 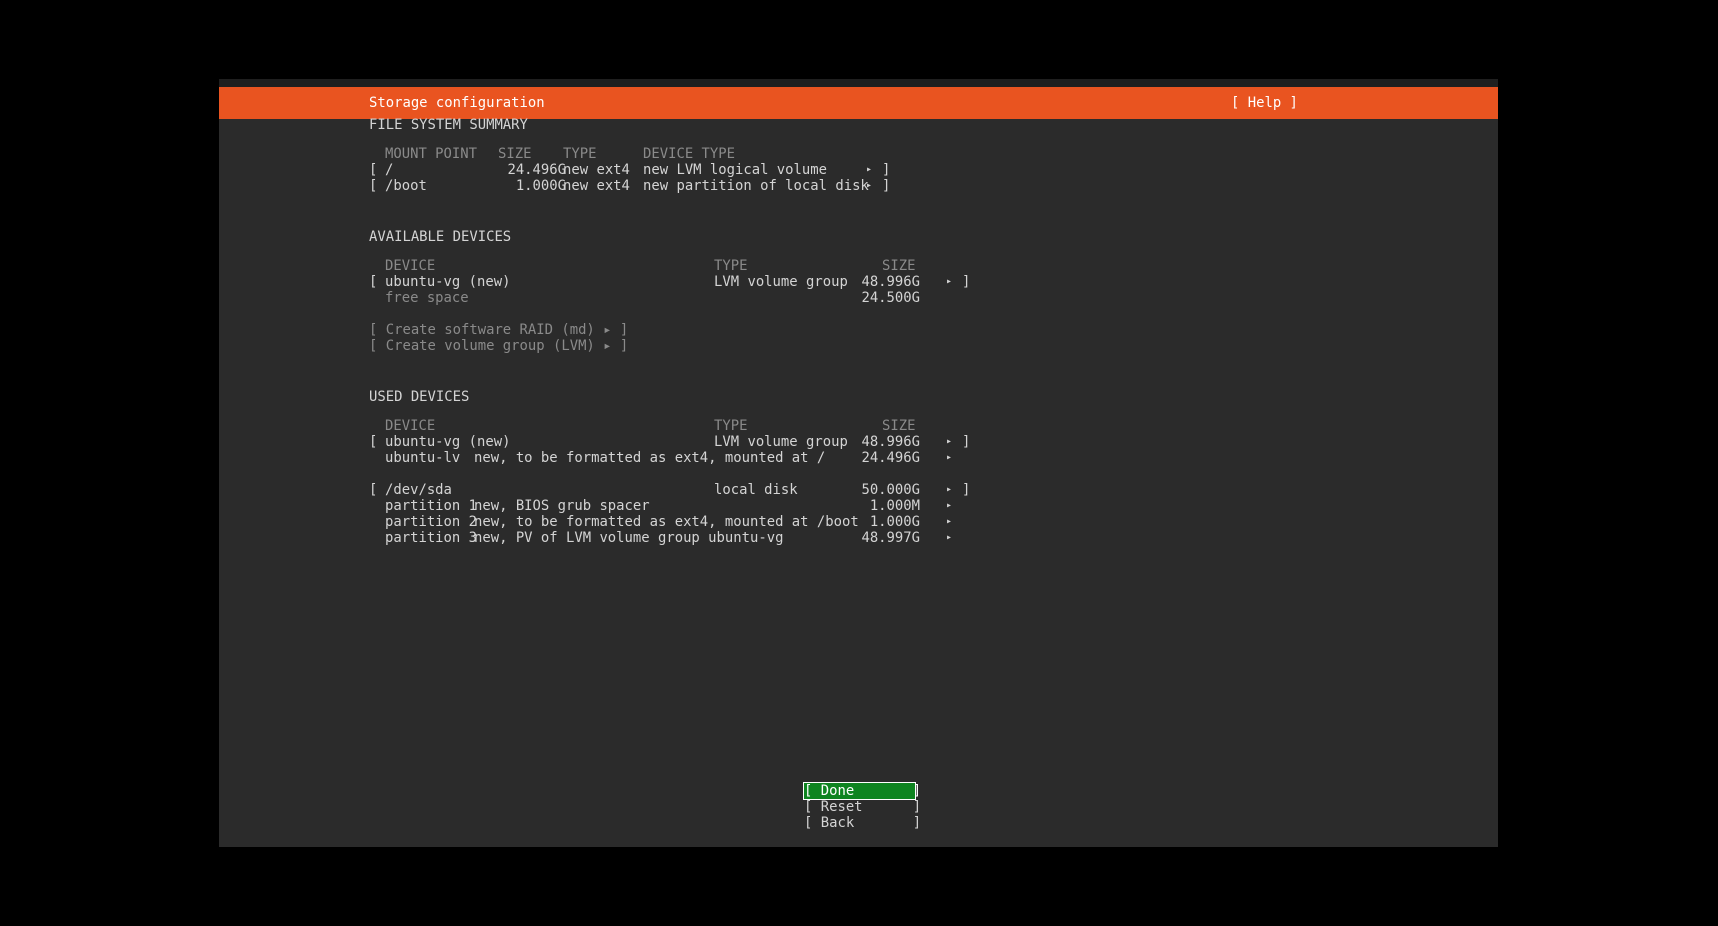 I want to click on done-button: [ Done ], so click(x=862, y=791).